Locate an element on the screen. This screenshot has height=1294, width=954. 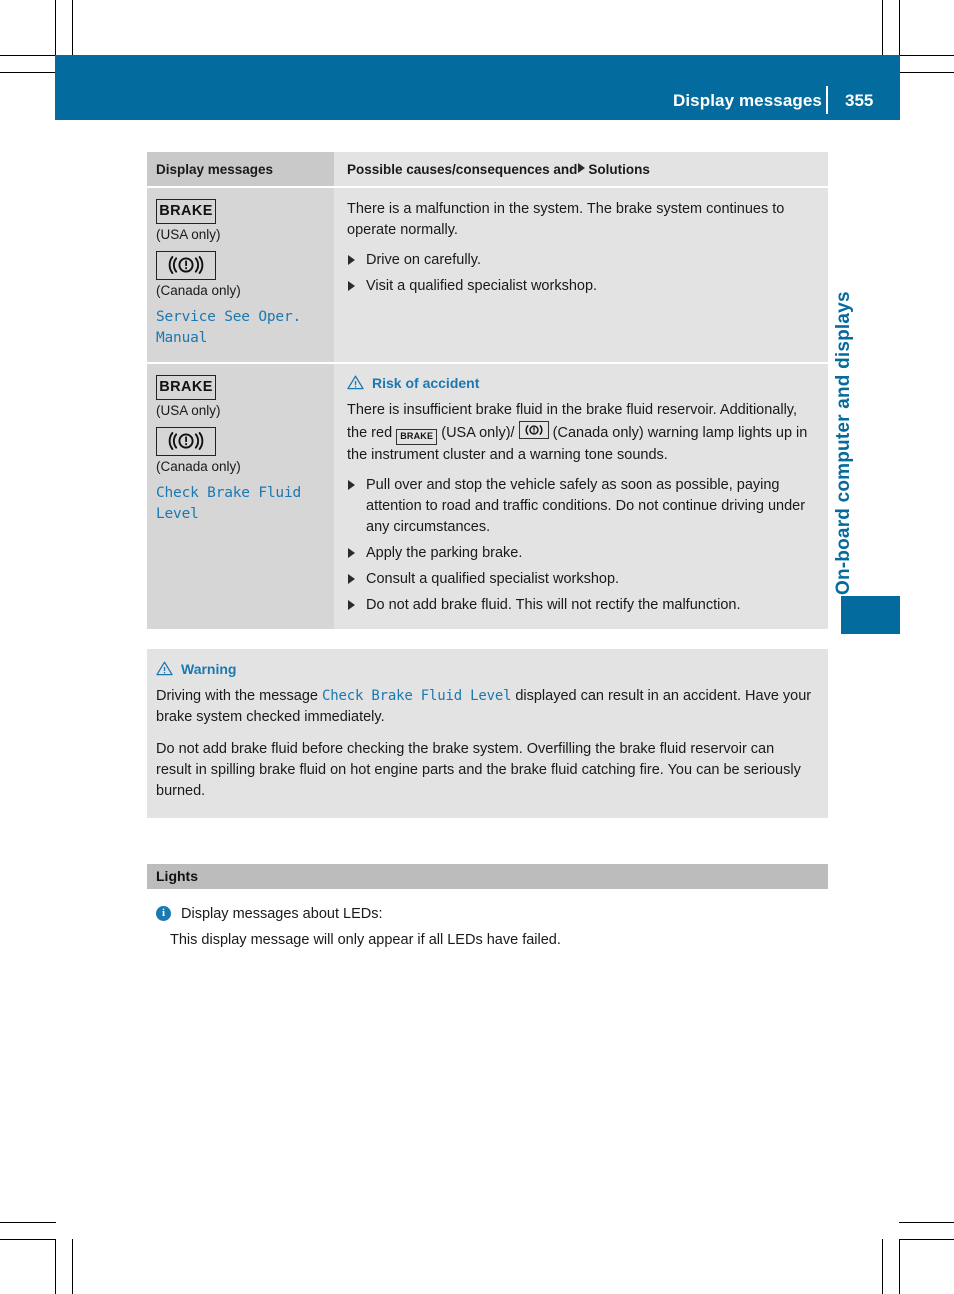
warning-heading: Warning is located at coordinates (484, 669).